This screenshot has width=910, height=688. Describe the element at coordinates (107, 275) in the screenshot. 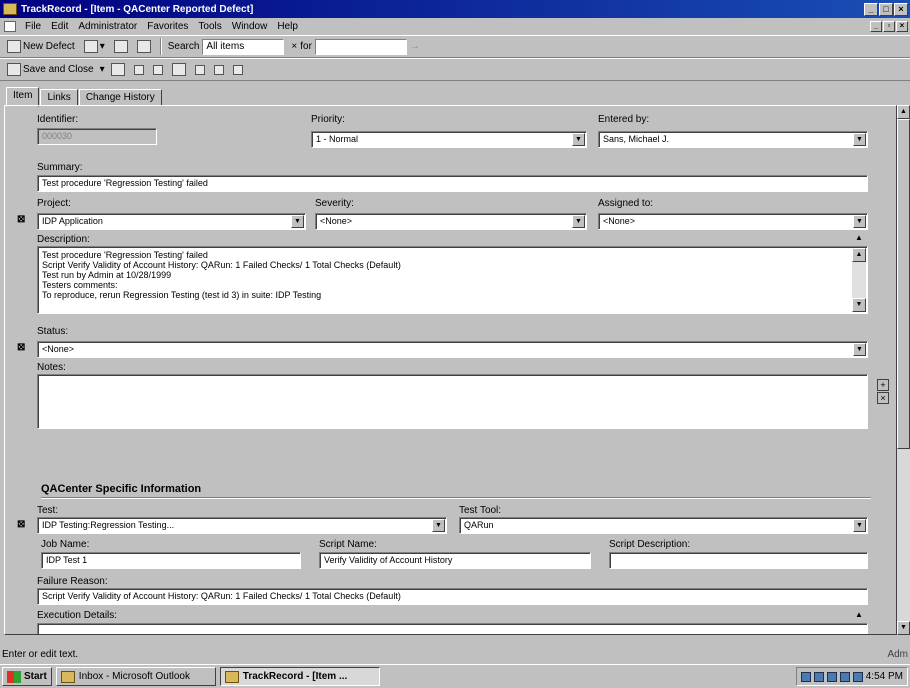

I see `description-line: Test run by Admin at 10/28/1999` at that location.